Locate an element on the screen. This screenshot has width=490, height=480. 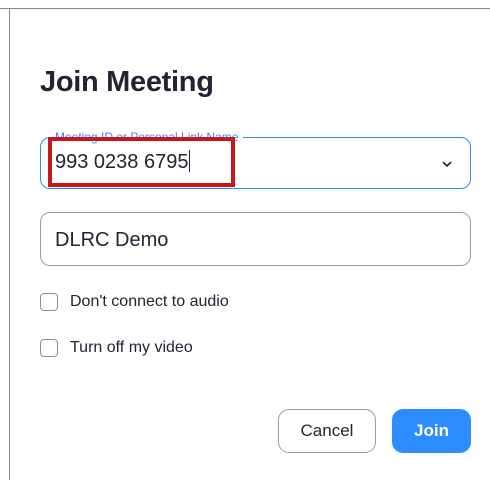
window-border-left is located at coordinates (9, 244).